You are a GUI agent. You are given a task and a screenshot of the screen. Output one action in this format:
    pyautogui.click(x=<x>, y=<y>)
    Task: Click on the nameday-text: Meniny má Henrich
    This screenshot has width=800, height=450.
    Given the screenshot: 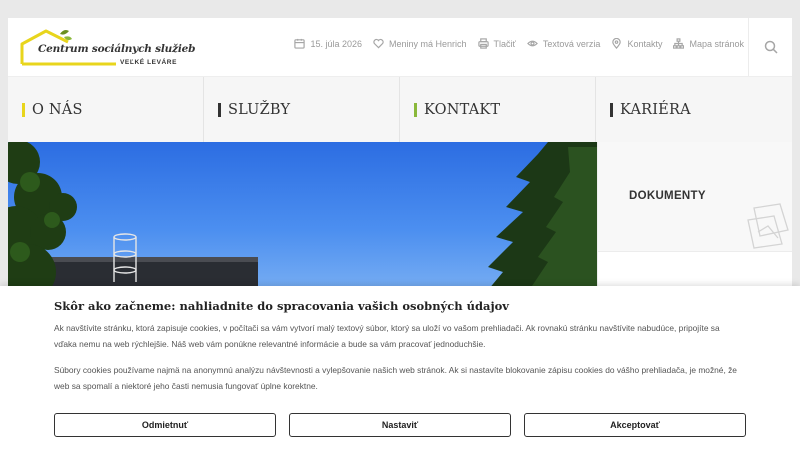 What is the action you would take?
    pyautogui.click(x=427, y=43)
    